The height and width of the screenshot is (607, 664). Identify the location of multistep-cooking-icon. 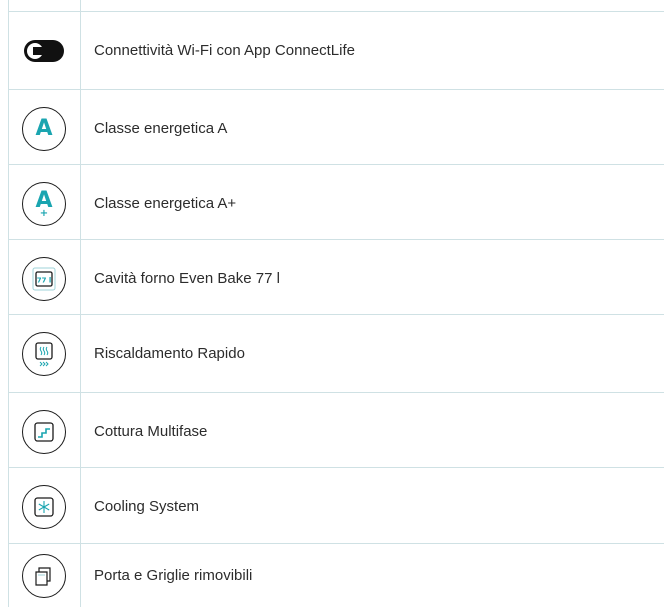
(44, 431).